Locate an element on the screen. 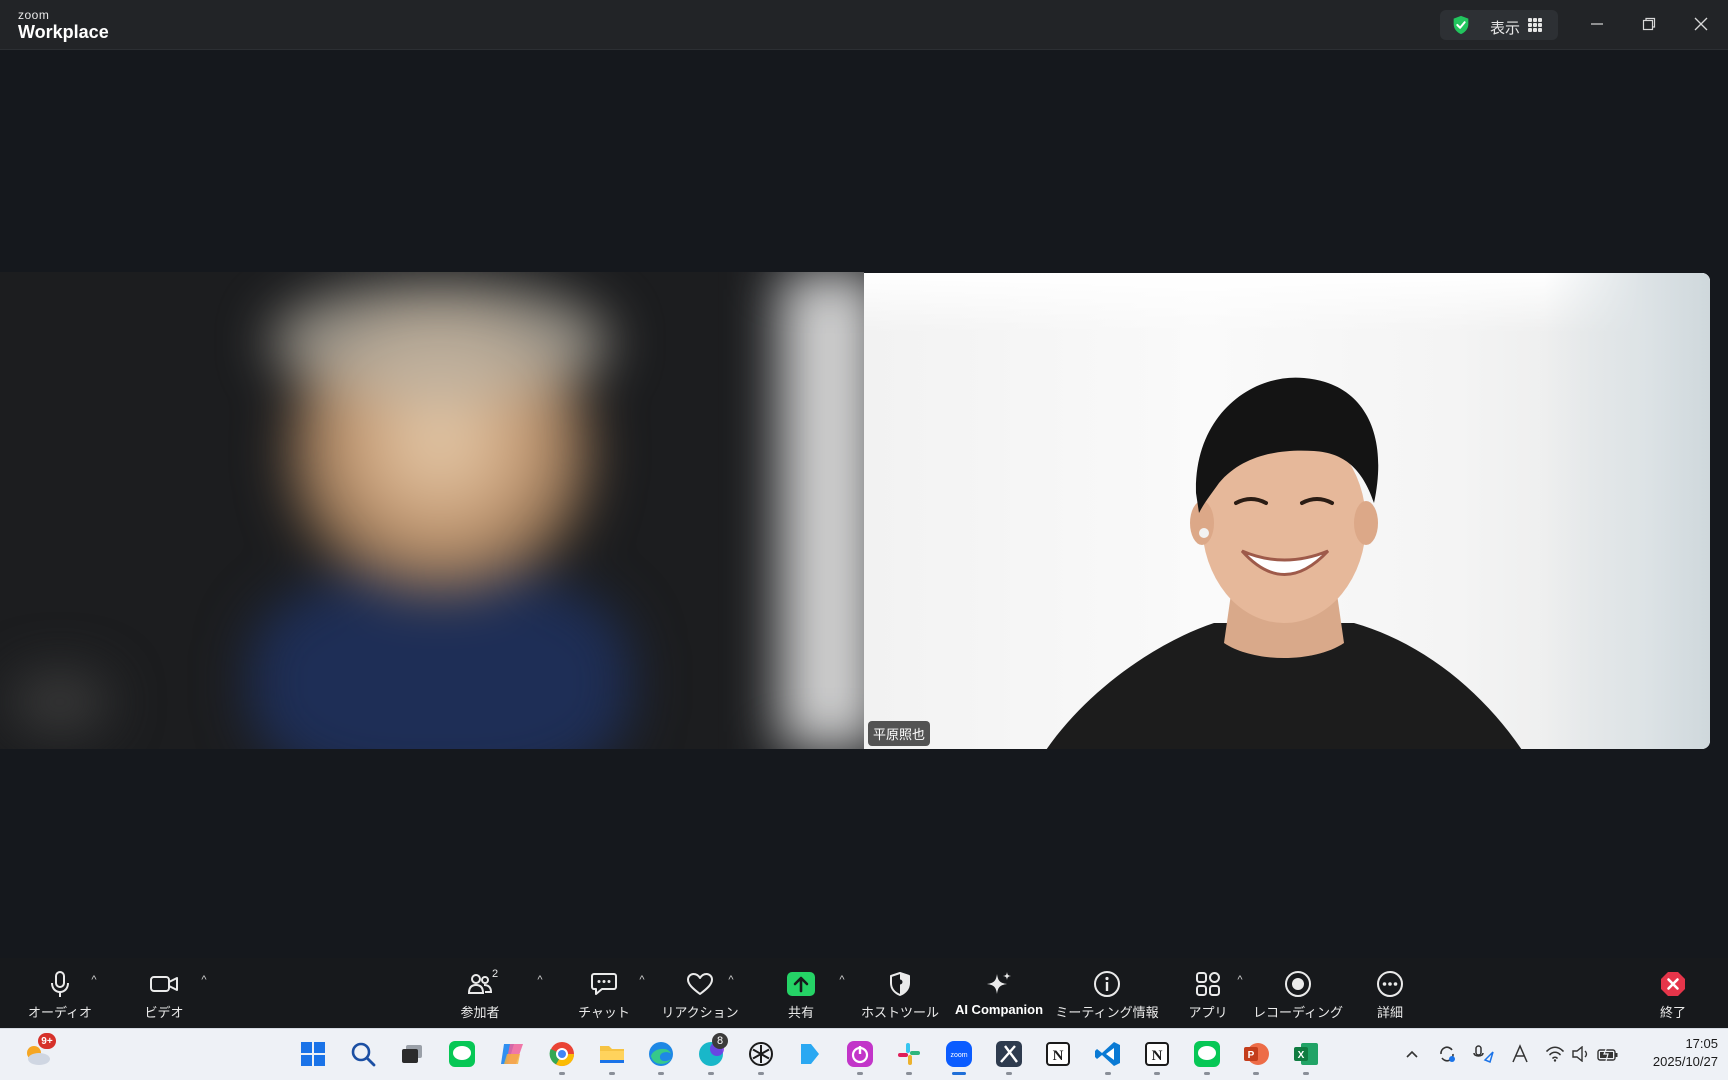 The height and width of the screenshot is (1080, 1728). end-meeting-button: 終了 is located at coordinates (1673, 993).